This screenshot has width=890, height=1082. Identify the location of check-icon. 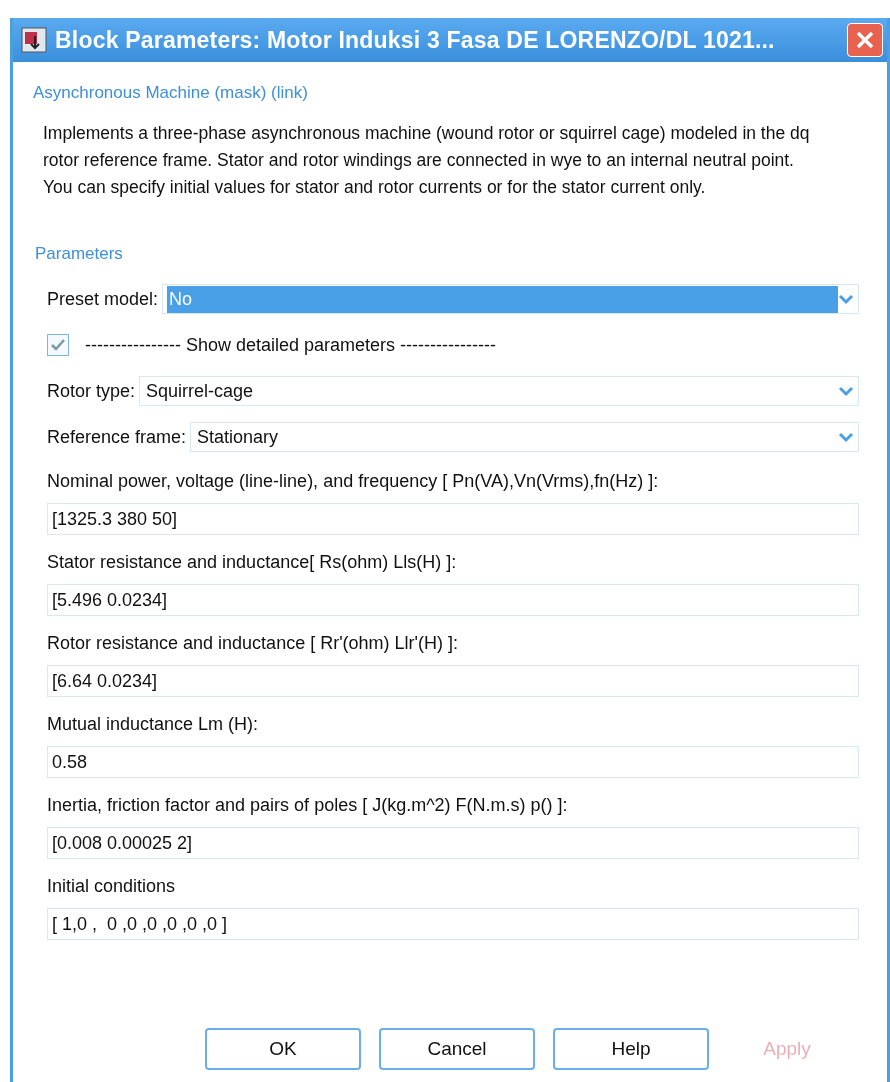
(58, 345).